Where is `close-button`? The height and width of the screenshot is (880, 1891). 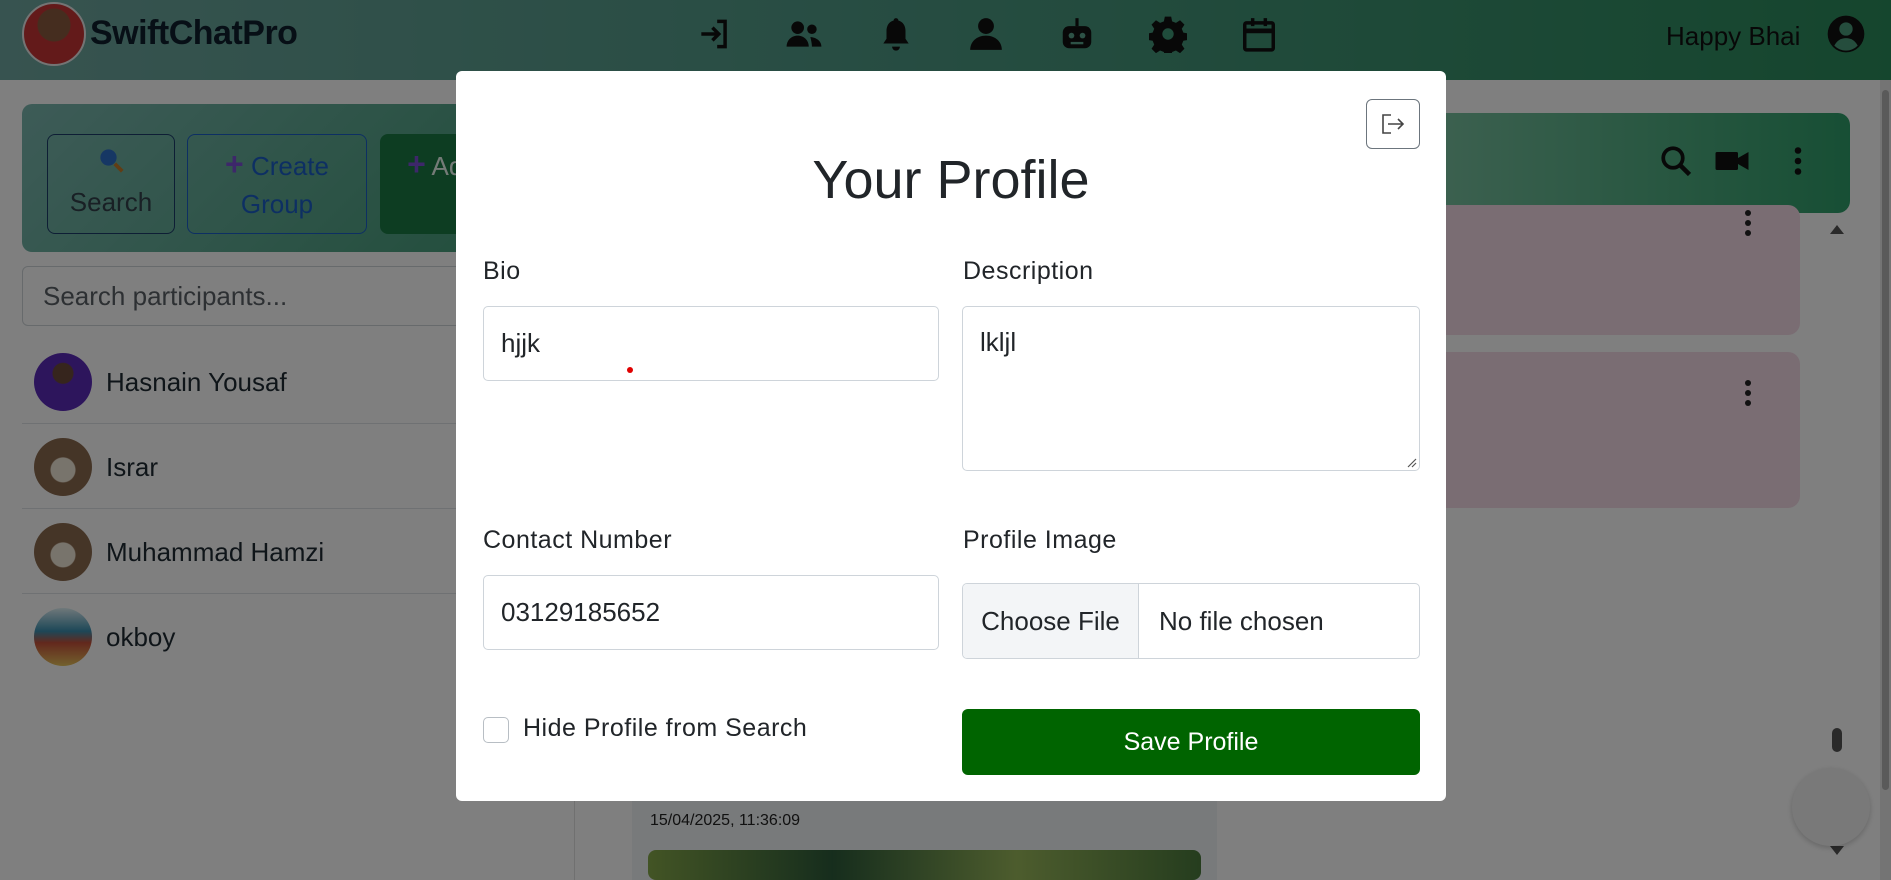 close-button is located at coordinates (1393, 124).